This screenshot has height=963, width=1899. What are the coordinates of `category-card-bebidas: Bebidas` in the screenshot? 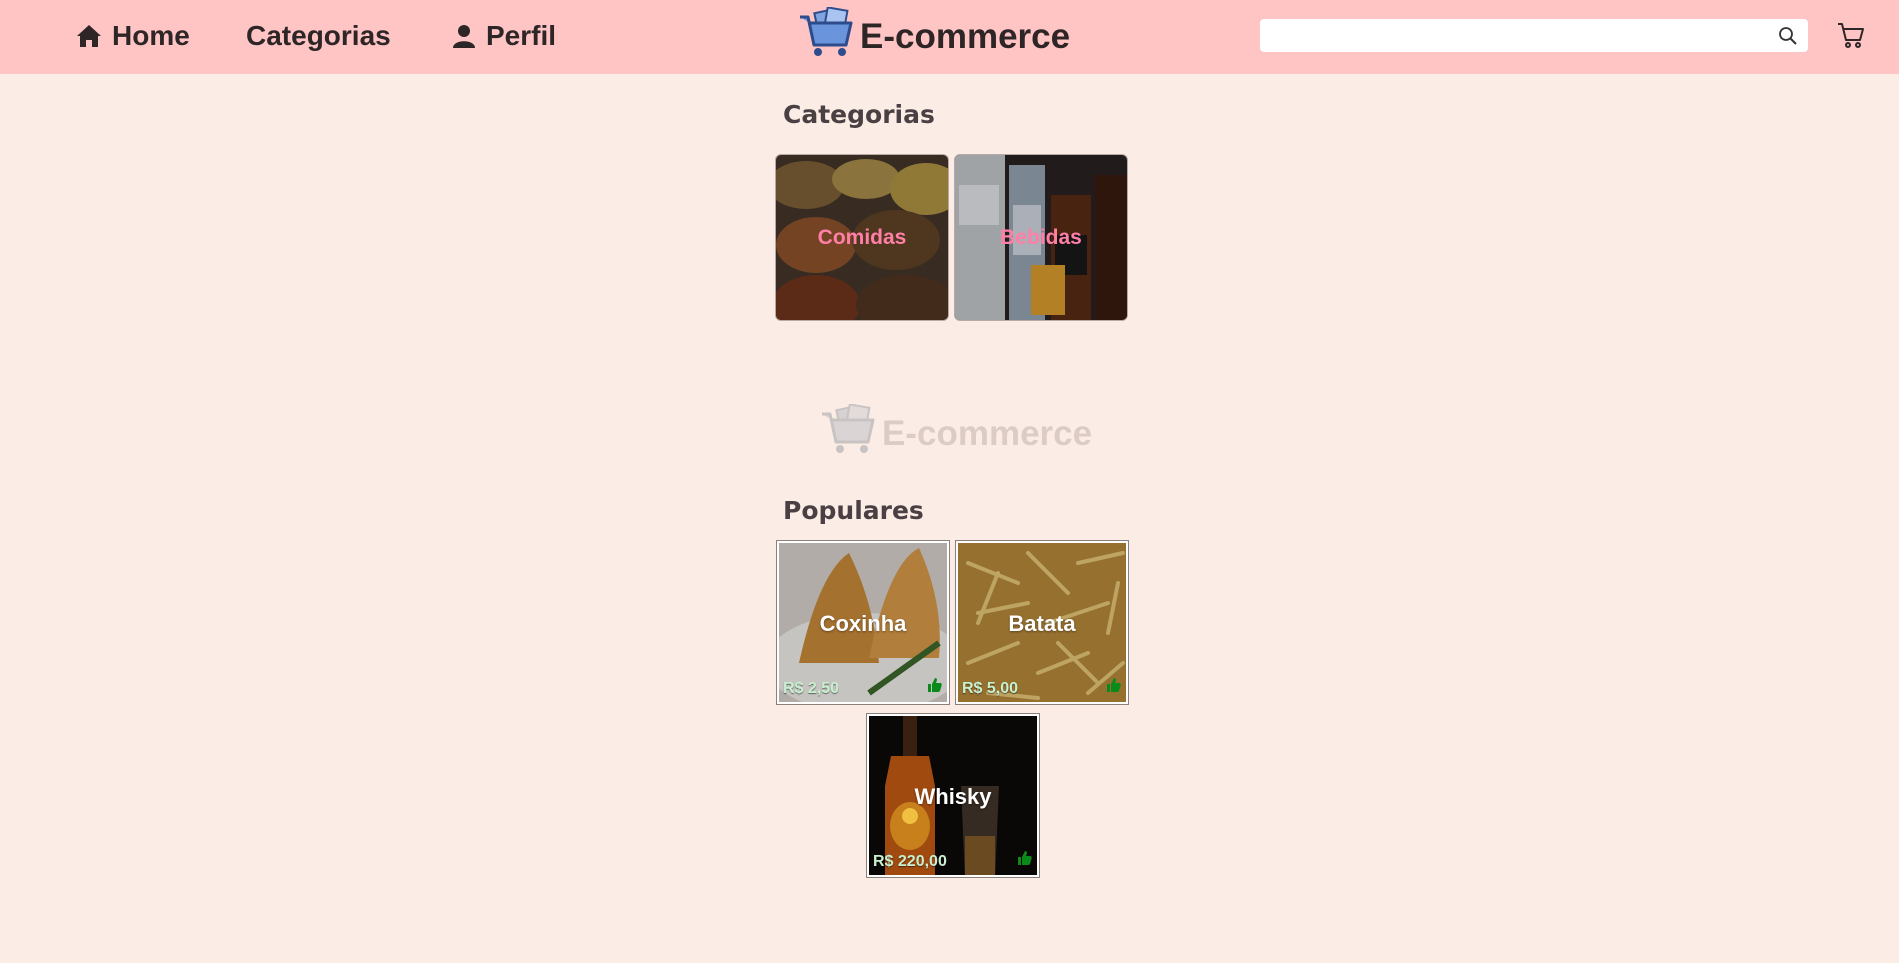 It's located at (1041, 237).